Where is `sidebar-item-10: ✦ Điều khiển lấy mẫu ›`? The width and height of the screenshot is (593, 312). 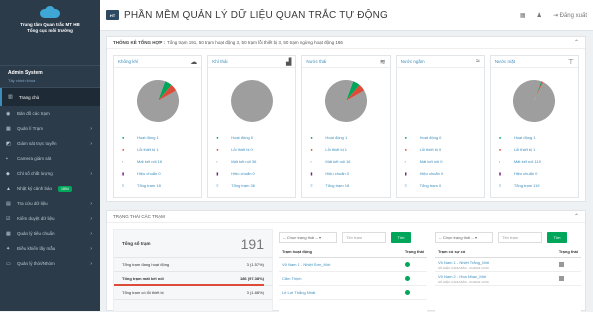 sidebar-item-10: ✦ Điều khiển lấy mẫu › is located at coordinates (50, 248).